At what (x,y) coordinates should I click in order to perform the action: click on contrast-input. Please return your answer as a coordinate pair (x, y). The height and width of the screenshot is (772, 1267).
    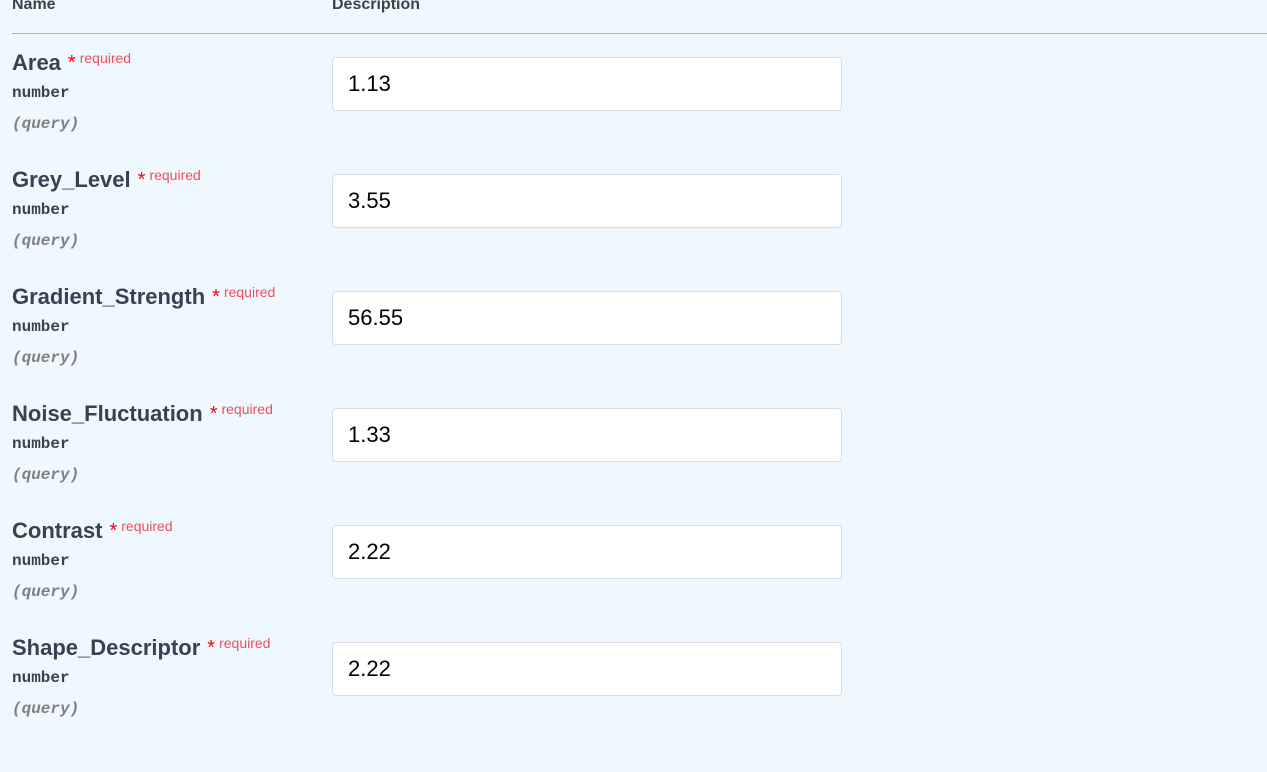
    Looking at the image, I should click on (587, 552).